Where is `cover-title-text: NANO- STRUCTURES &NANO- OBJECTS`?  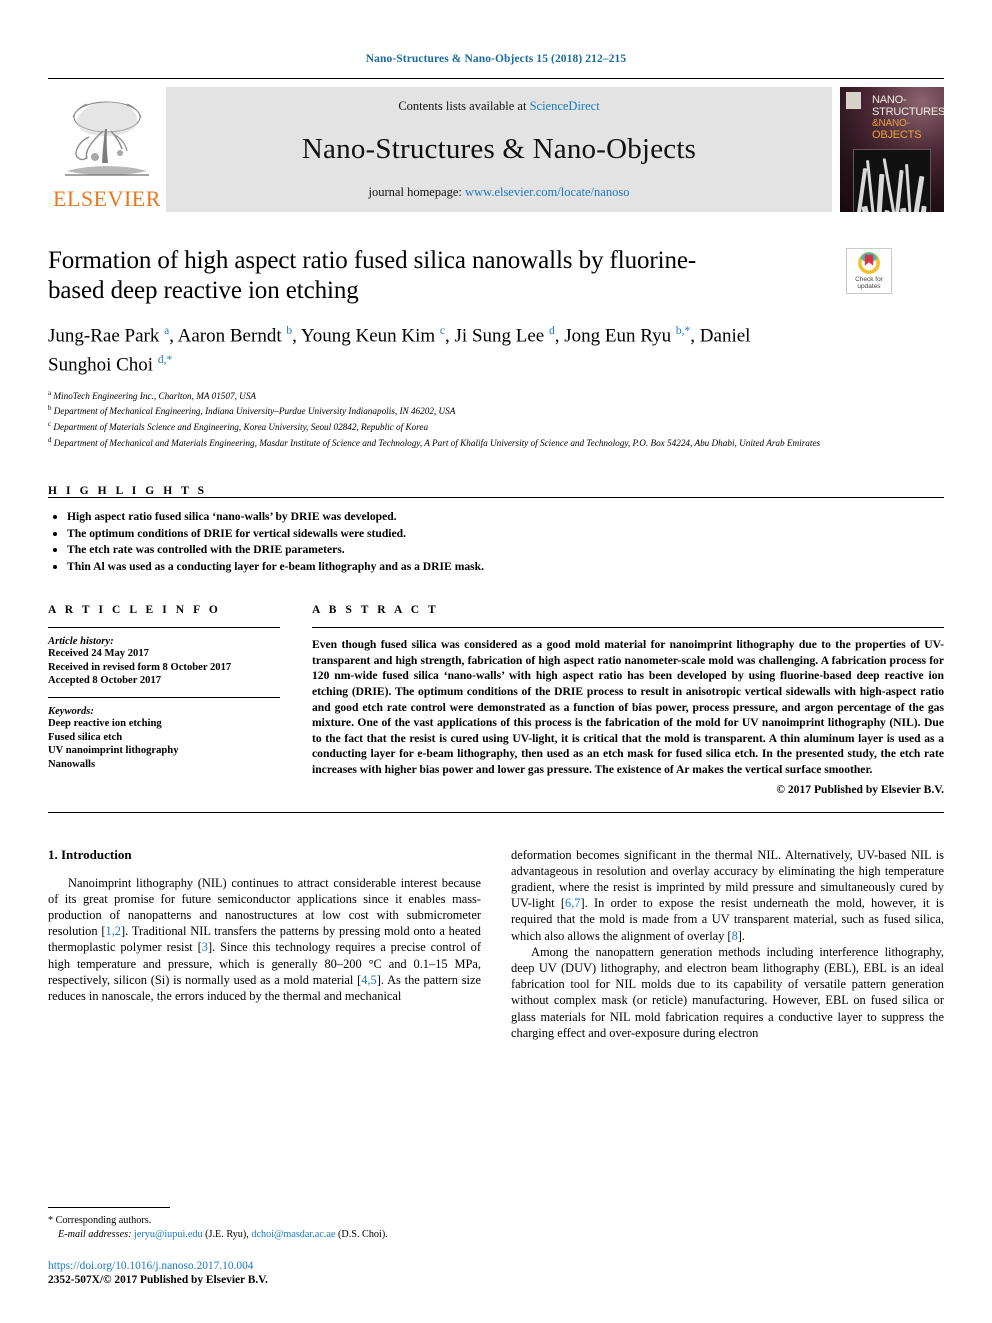
cover-title-text: NANO- STRUCTURES &NANO- OBJECTS is located at coordinates (908, 117).